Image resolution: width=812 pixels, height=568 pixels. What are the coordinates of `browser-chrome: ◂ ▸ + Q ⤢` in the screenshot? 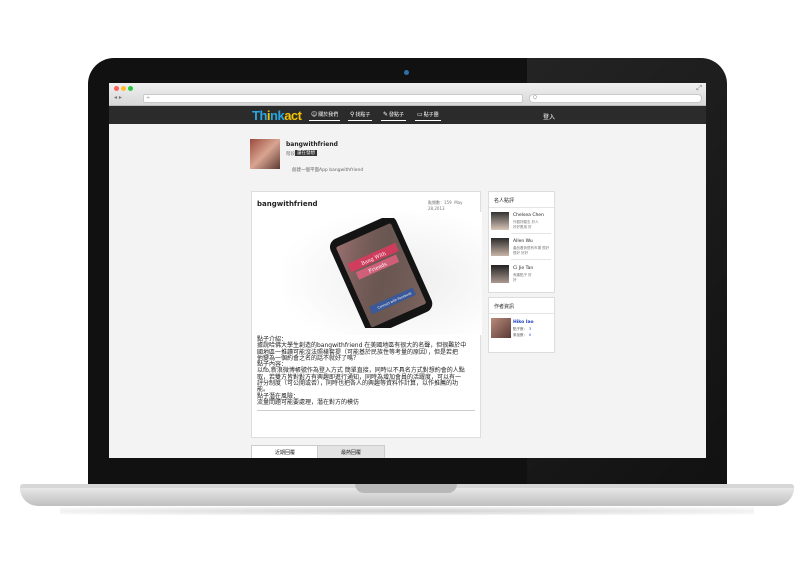 It's located at (407, 94).